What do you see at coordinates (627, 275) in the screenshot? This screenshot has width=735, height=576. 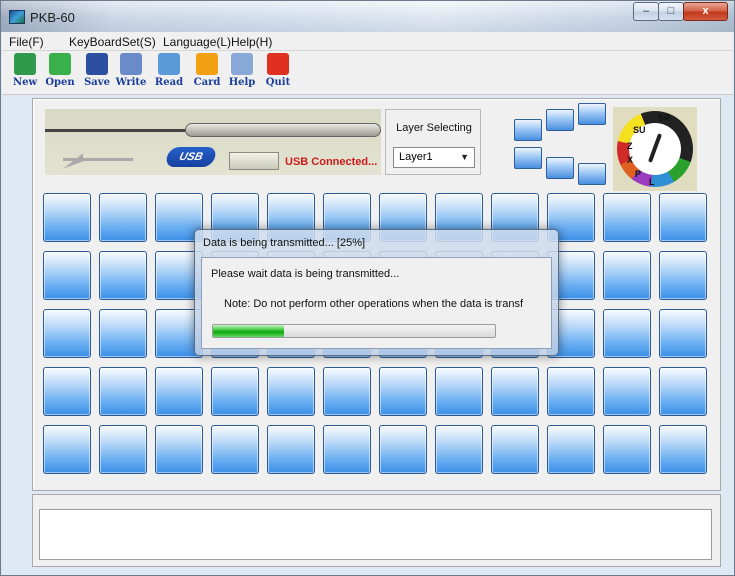 I see `key-r2-c11` at bounding box center [627, 275].